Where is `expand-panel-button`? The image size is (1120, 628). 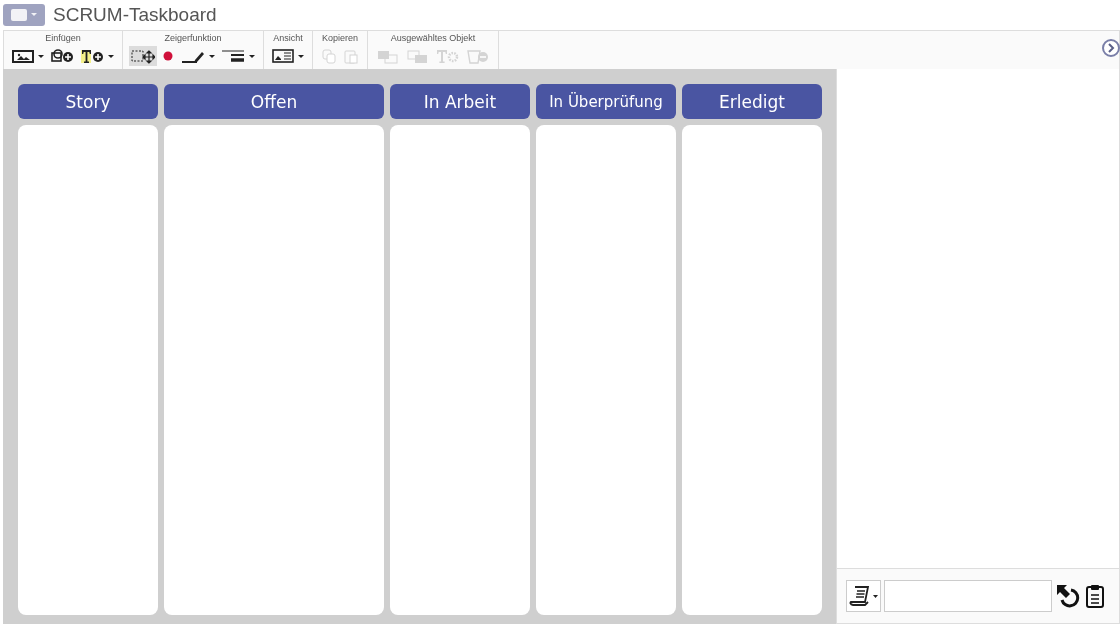 expand-panel-button is located at coordinates (1111, 48).